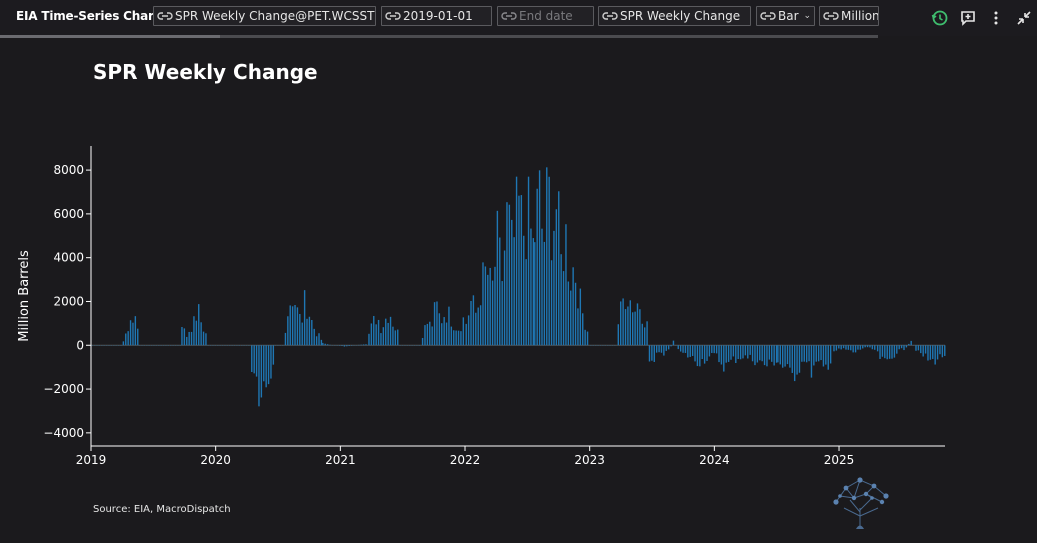  I want to click on y-tick-label: 0, so click(80, 345).